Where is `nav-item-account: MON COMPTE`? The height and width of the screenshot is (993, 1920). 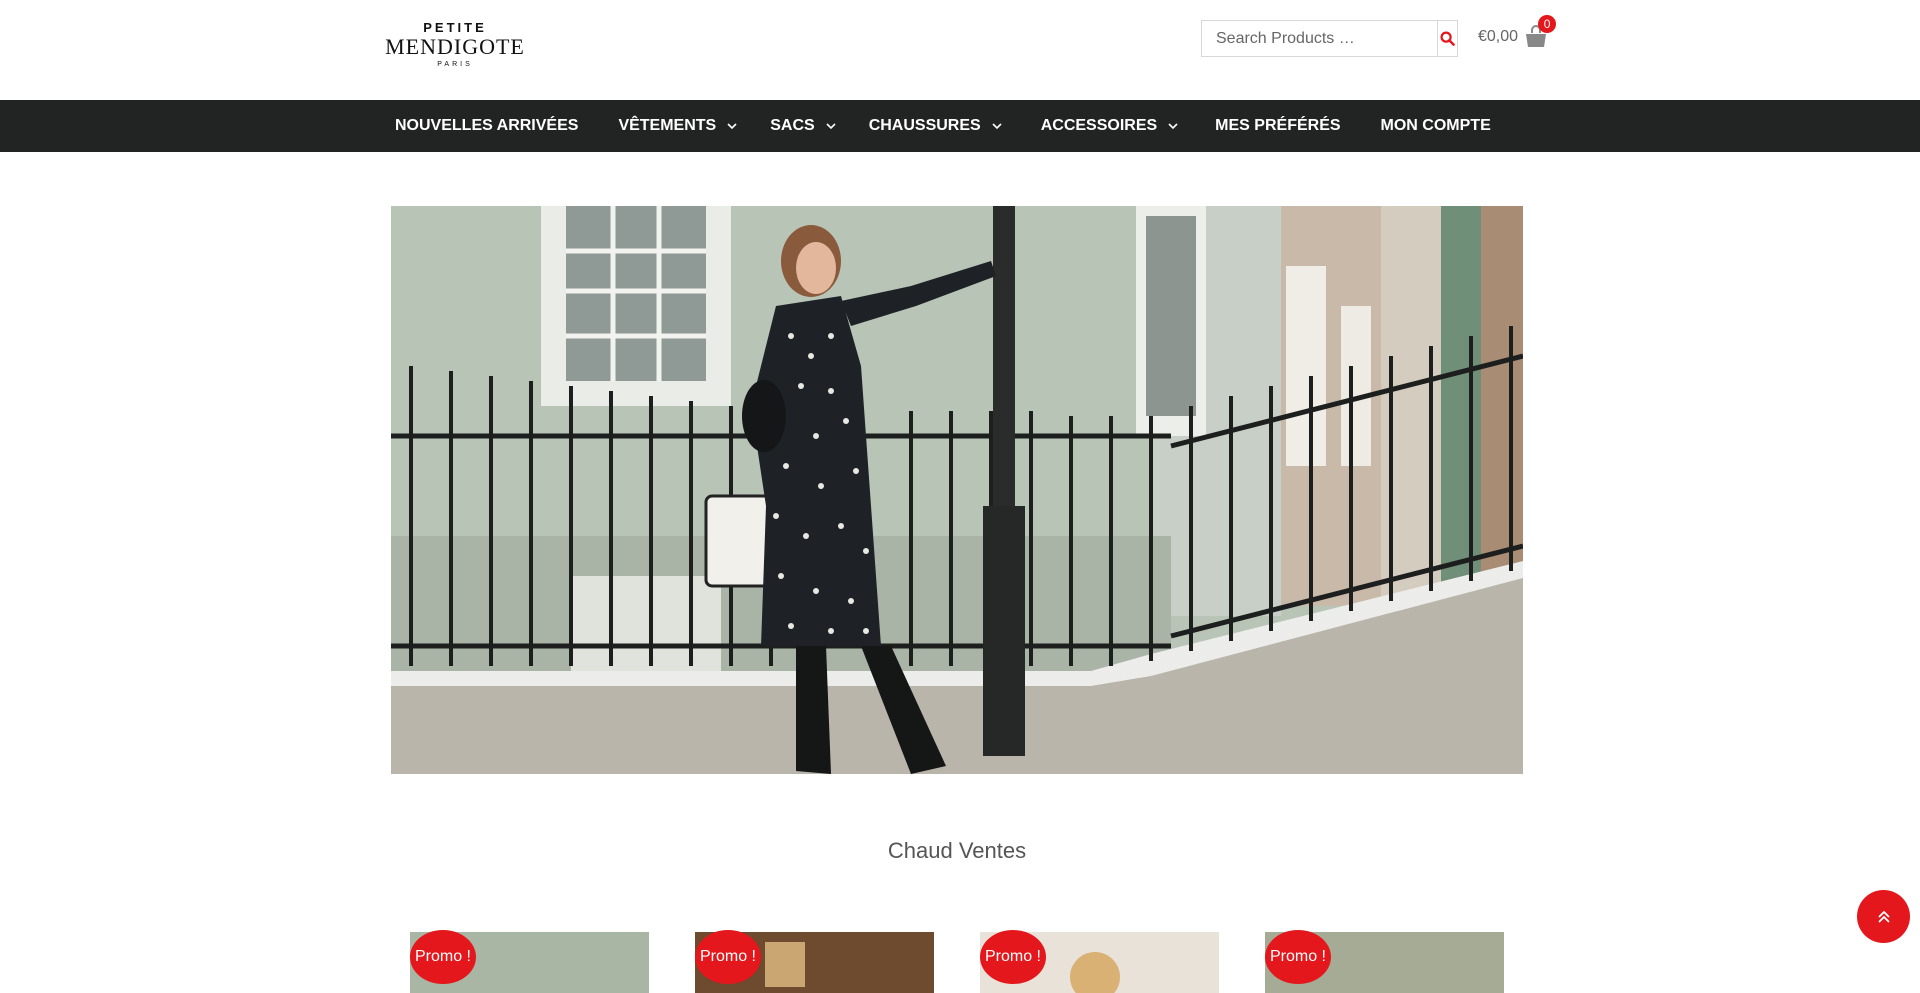
nav-item-account: MON COMPTE is located at coordinates (1436, 126).